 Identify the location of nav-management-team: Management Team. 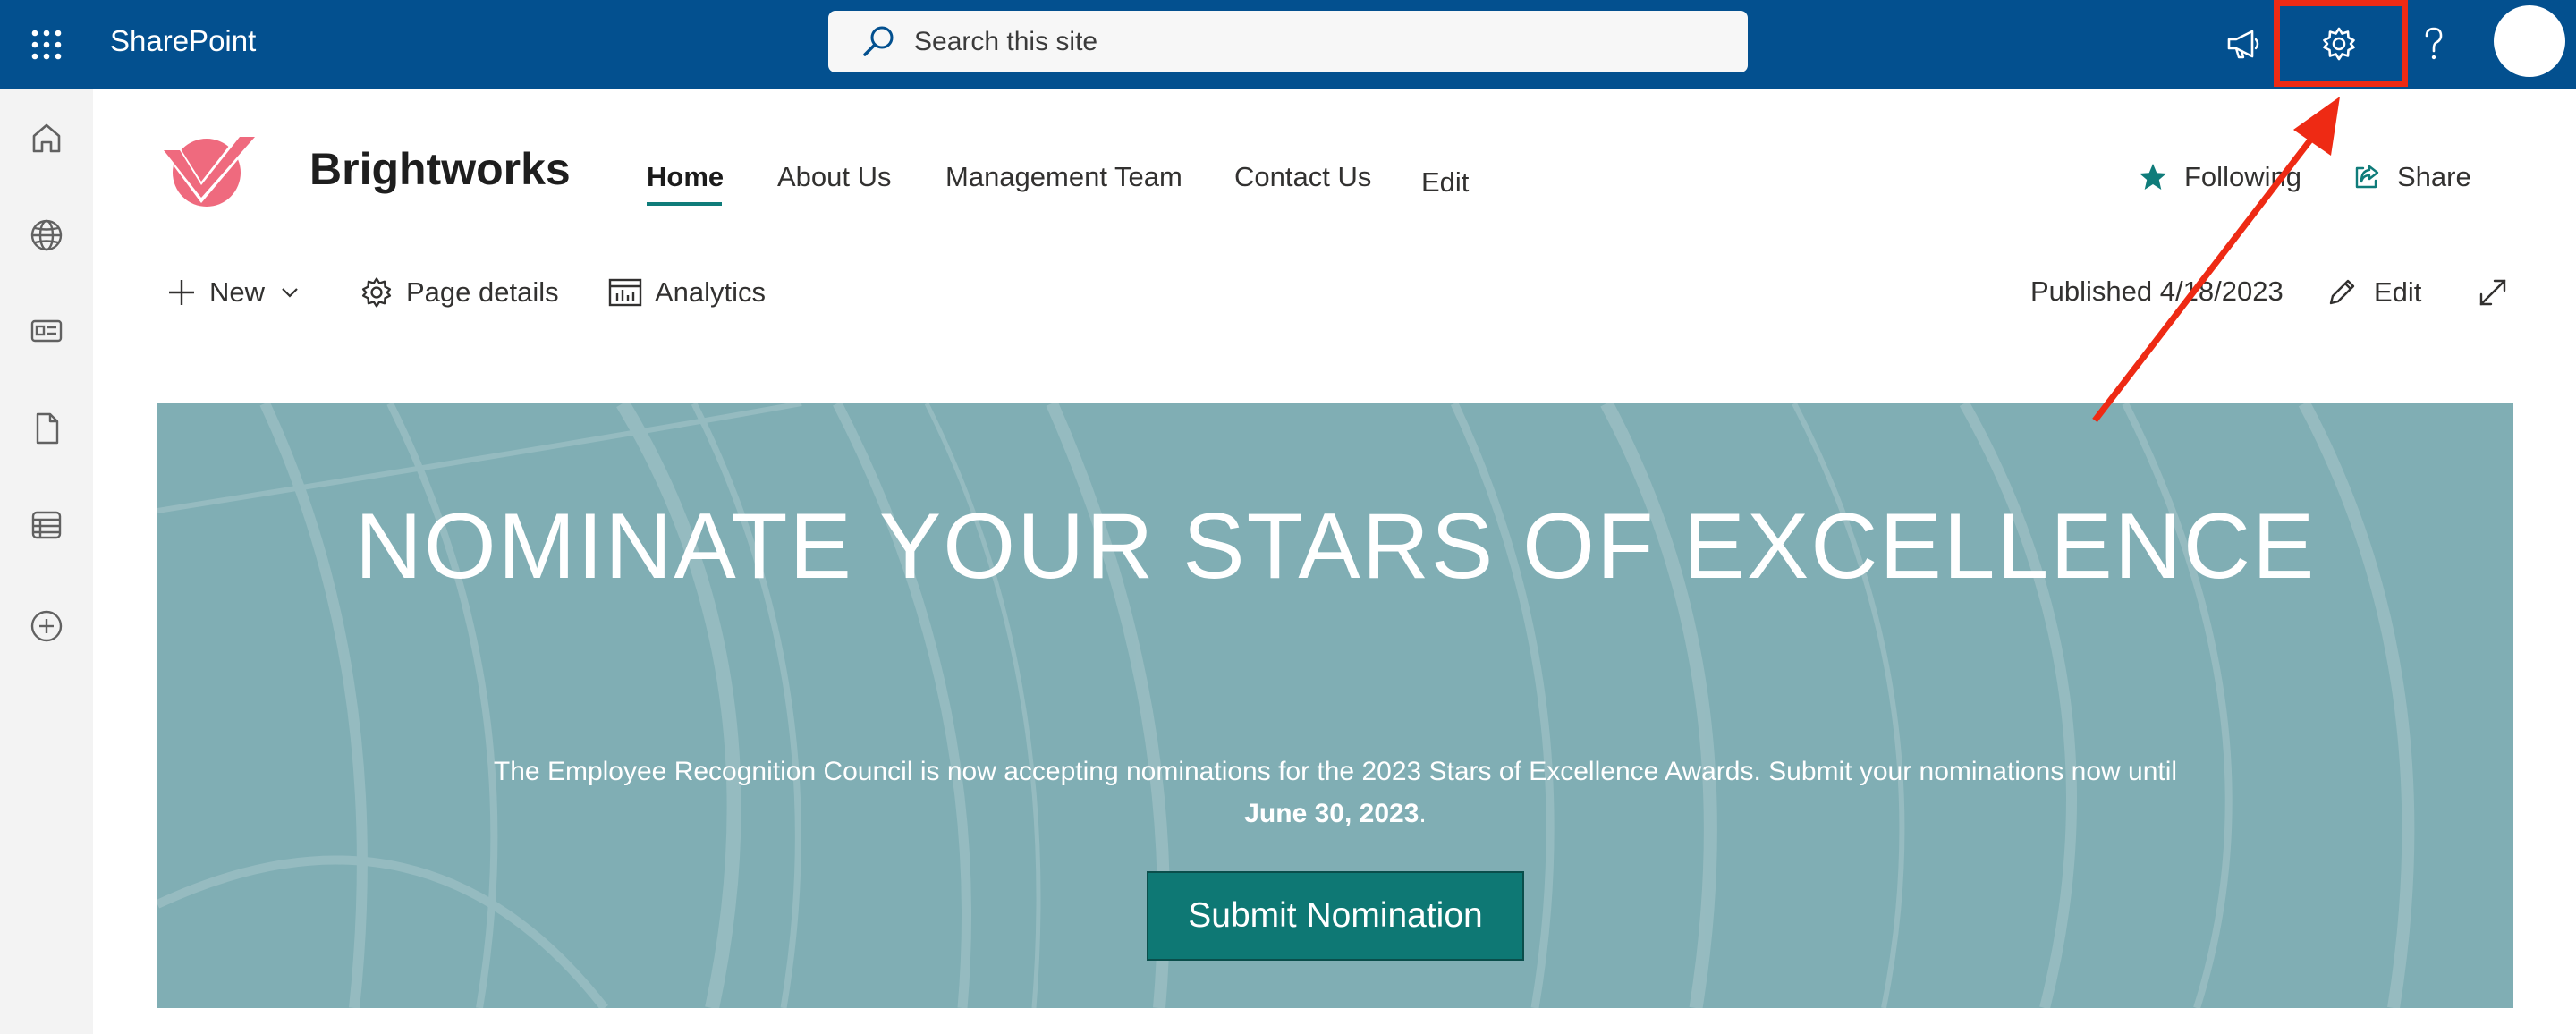
(1063, 177).